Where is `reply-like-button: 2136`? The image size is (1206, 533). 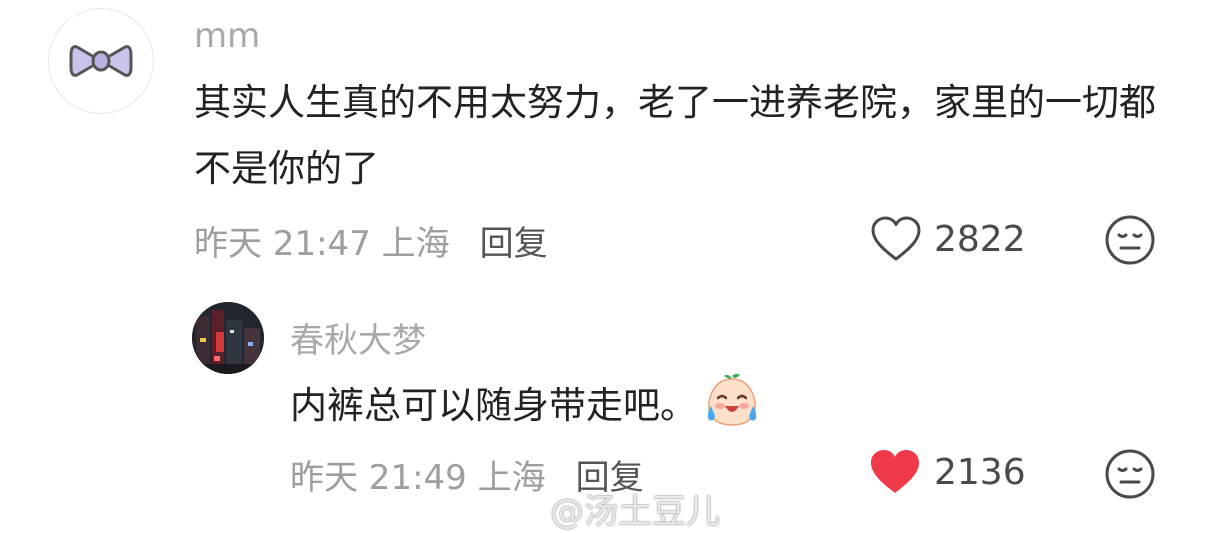
reply-like-button: 2136 is located at coordinates (947, 472).